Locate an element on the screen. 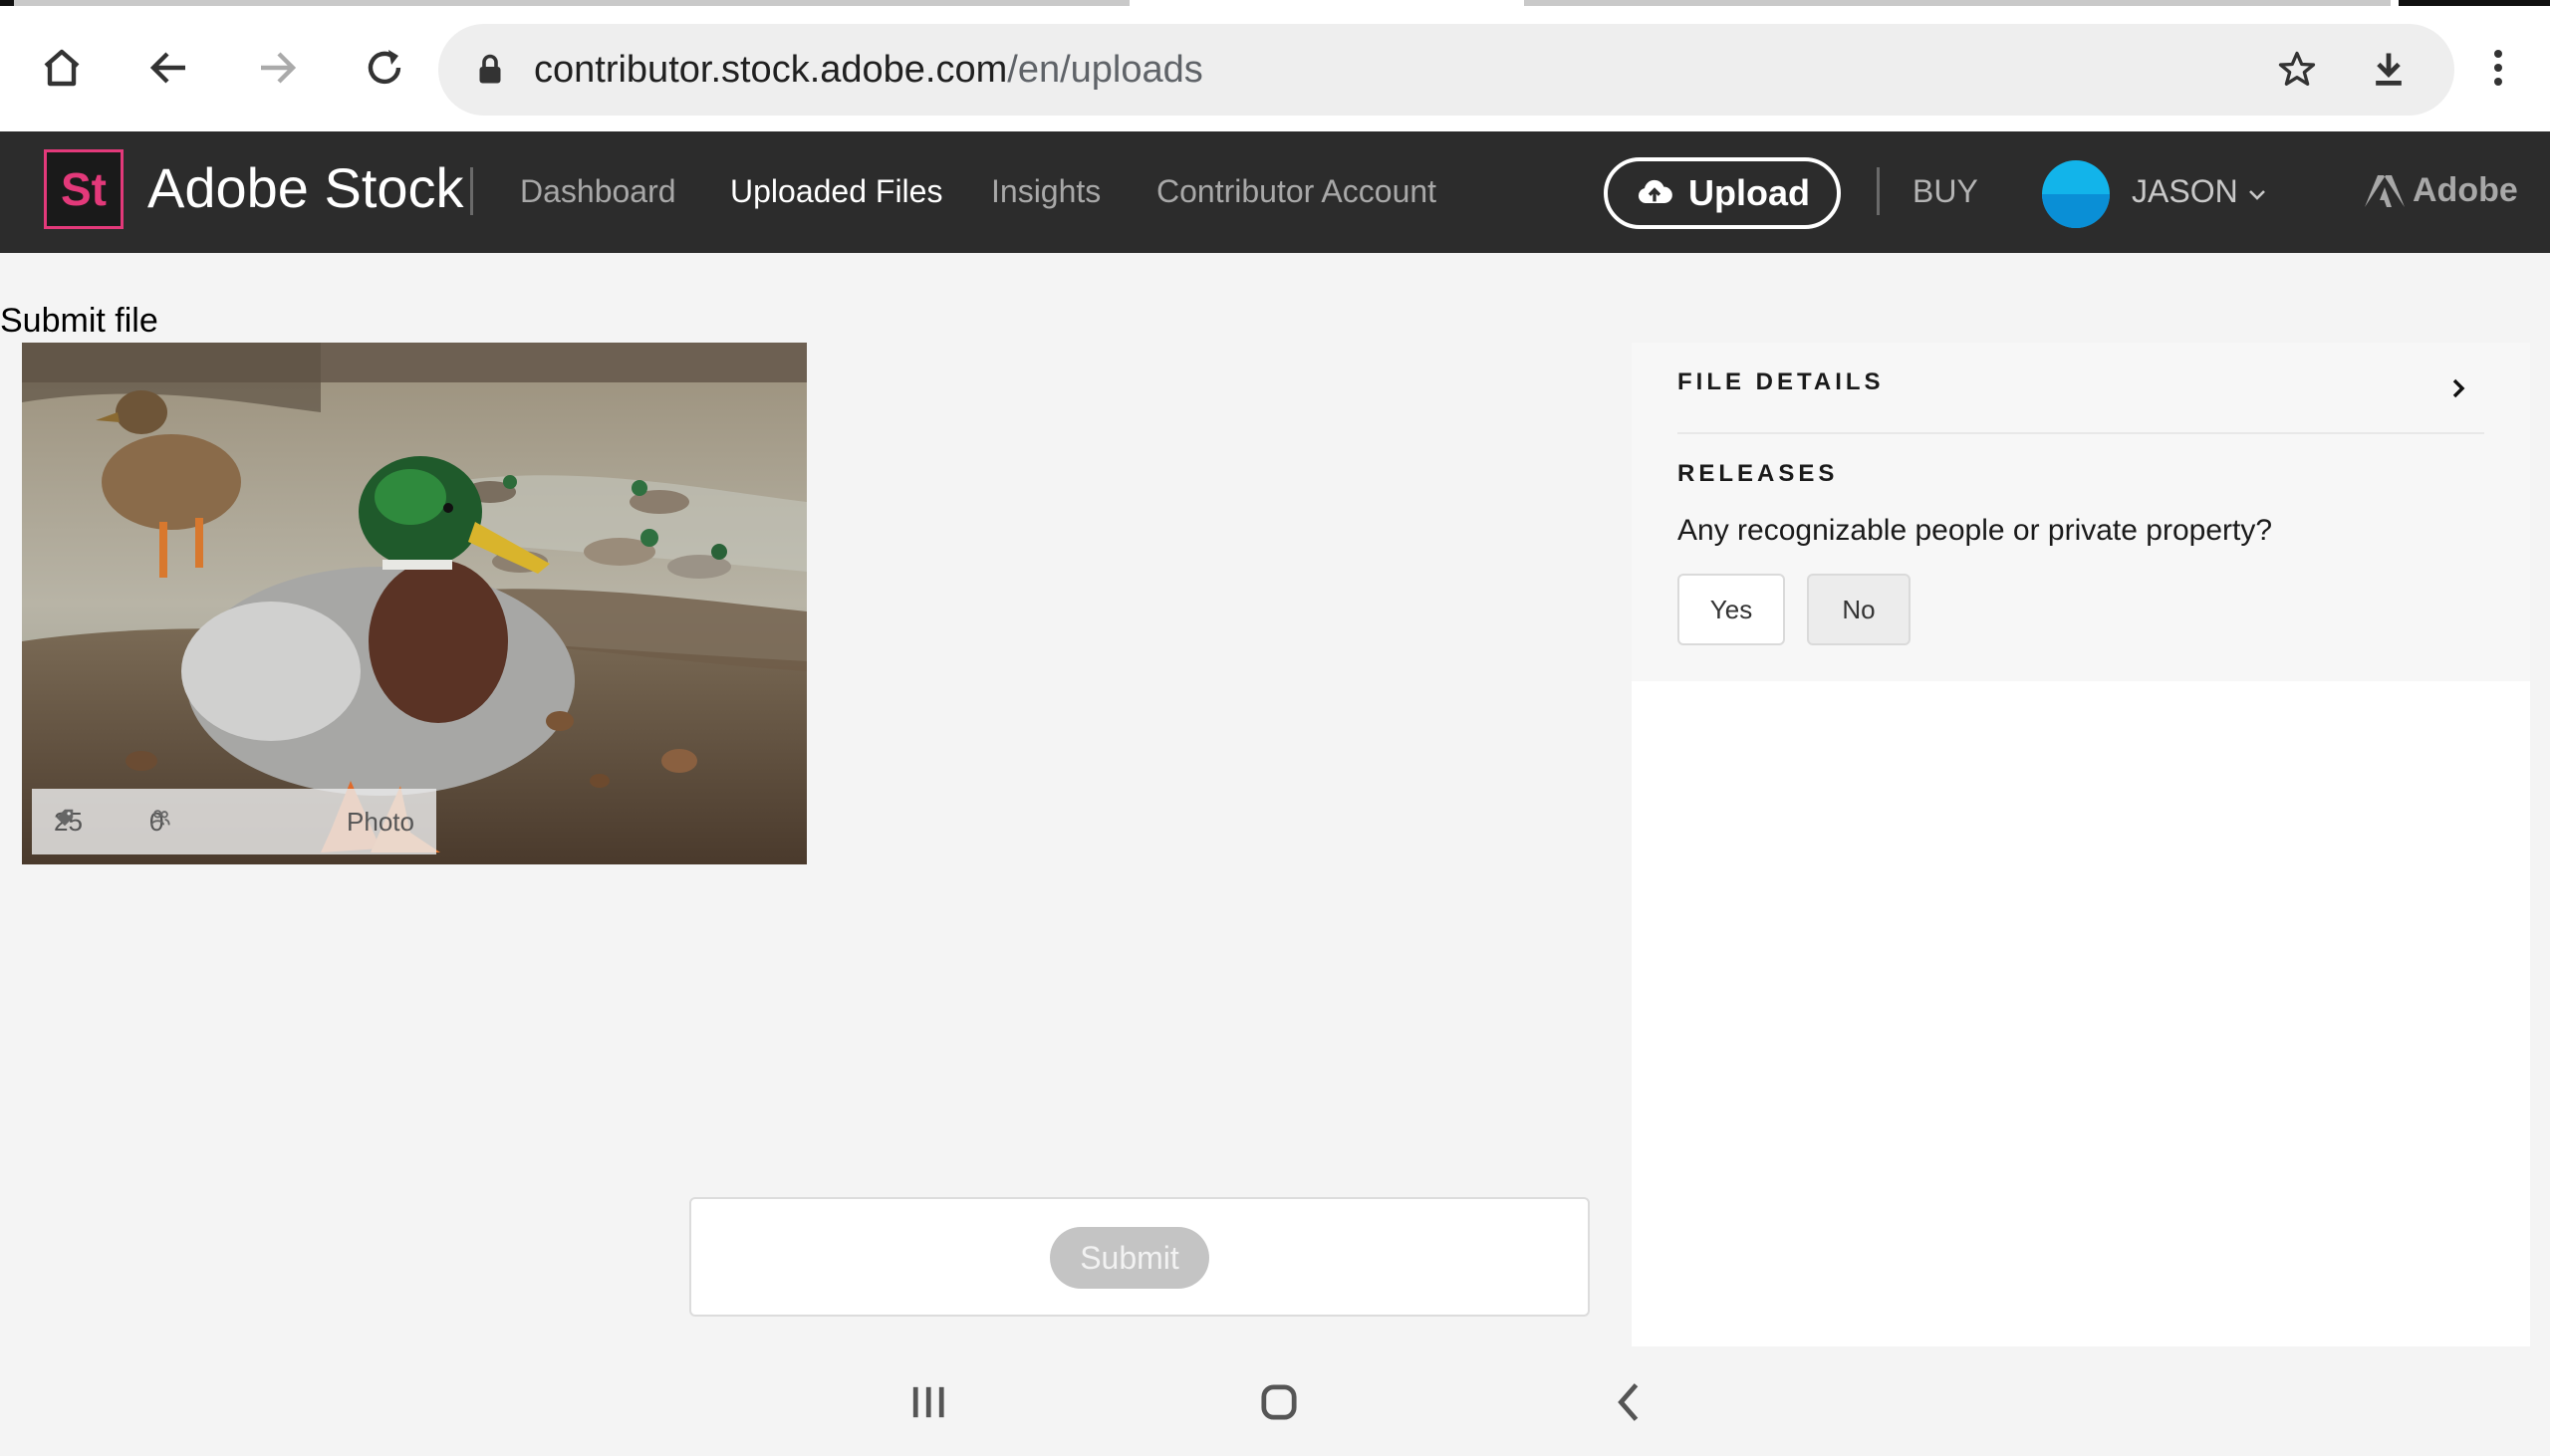 The height and width of the screenshot is (1456, 2550). arrow-right-icon is located at coordinates (279, 68).